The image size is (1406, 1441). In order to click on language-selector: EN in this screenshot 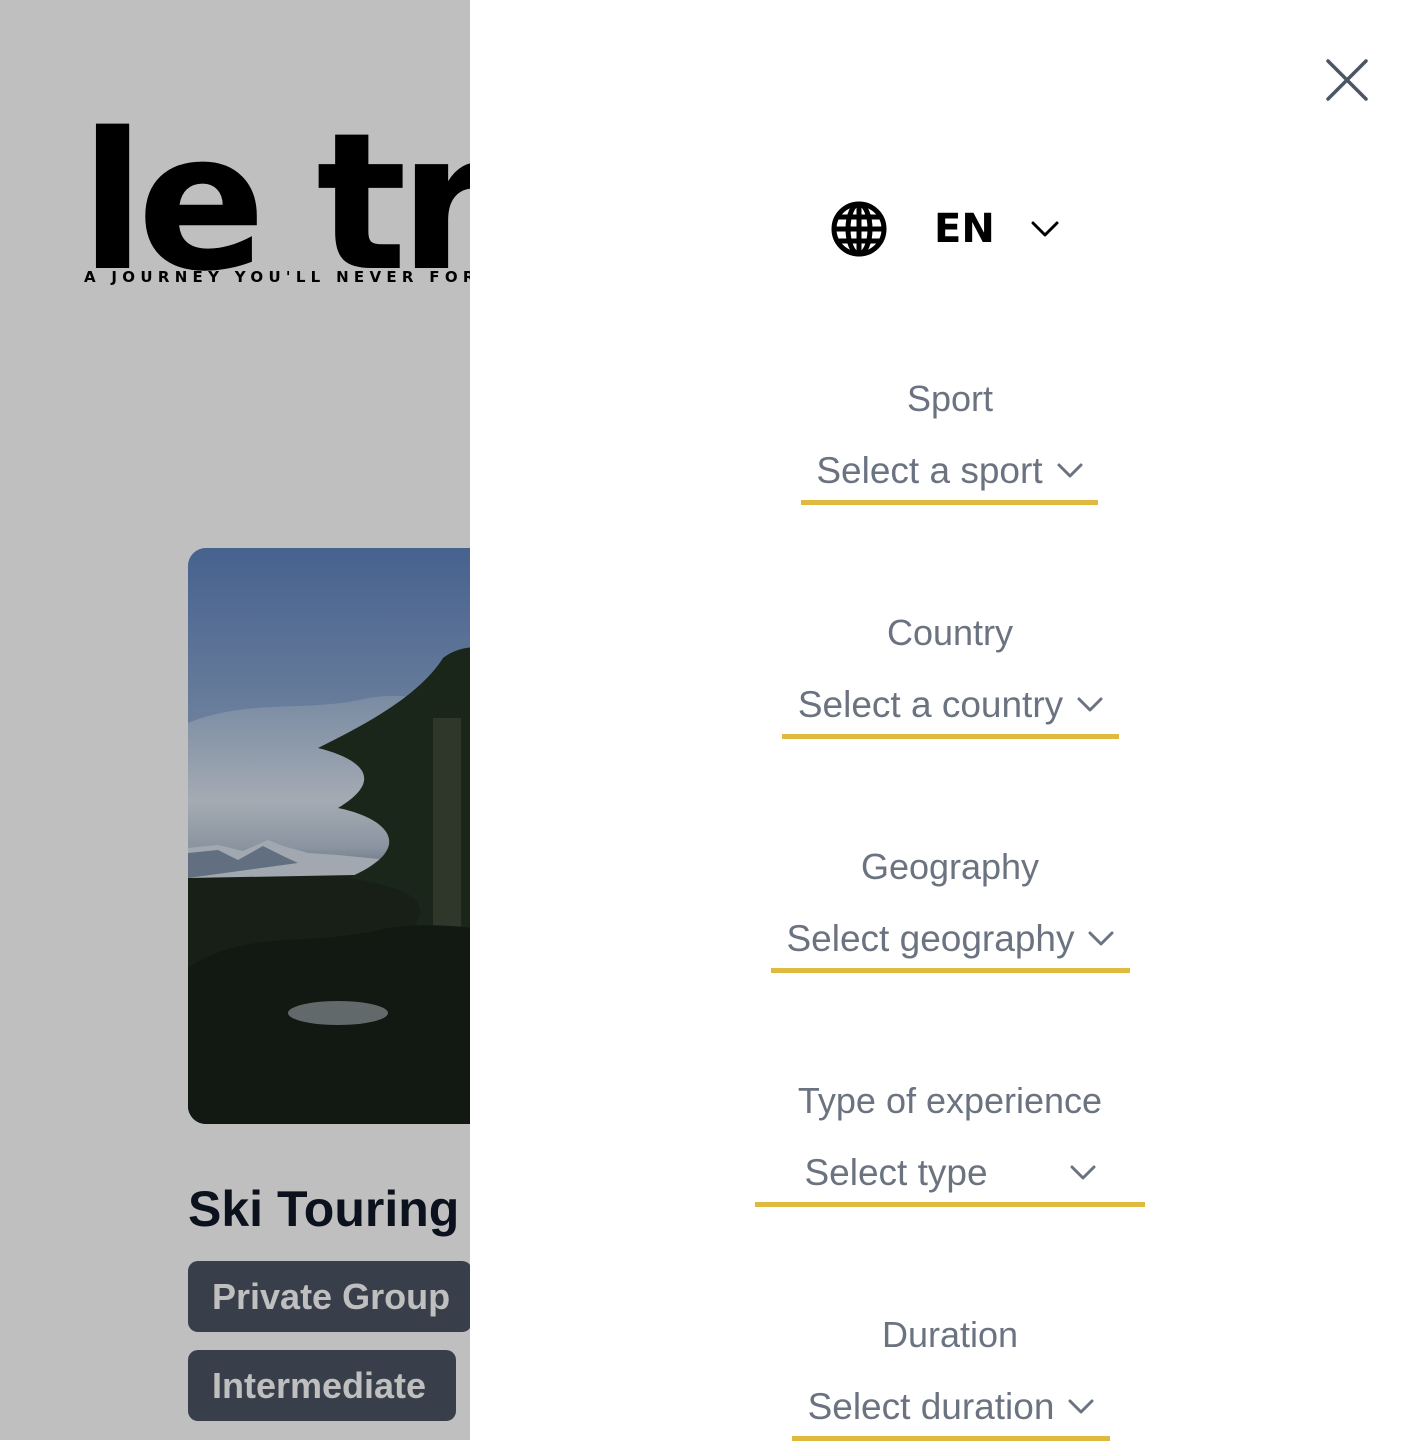, I will do `click(944, 229)`.